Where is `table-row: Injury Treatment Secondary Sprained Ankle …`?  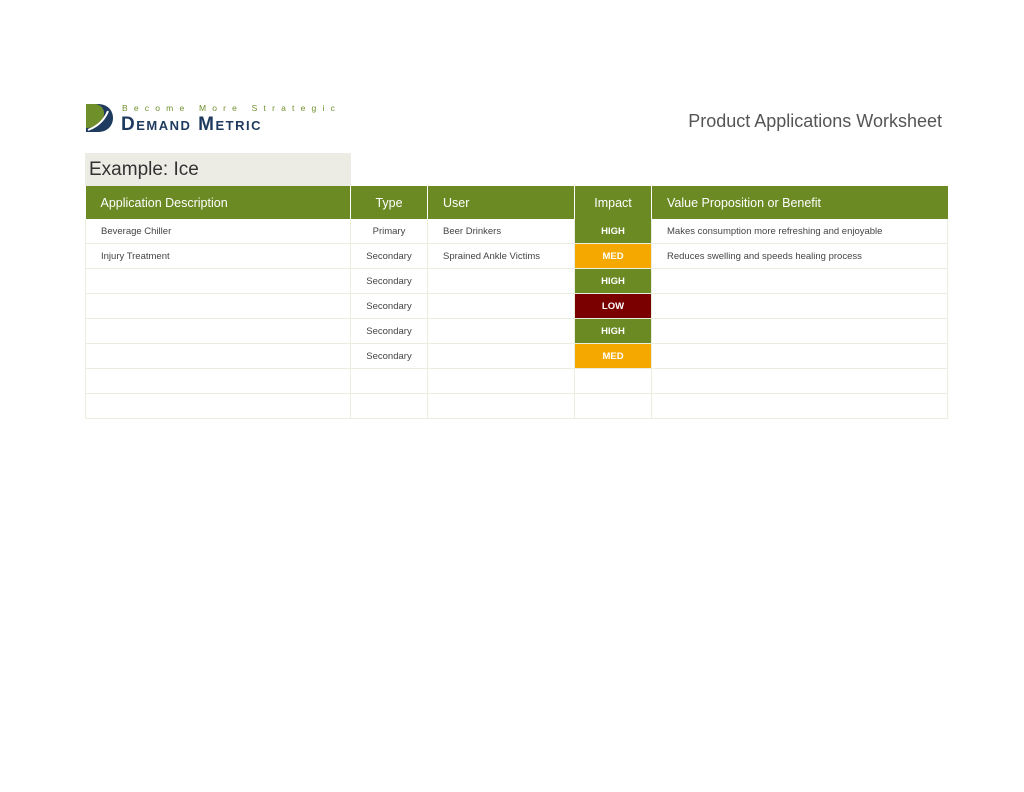 table-row: Injury Treatment Secondary Sprained Ankle … is located at coordinates (516, 256).